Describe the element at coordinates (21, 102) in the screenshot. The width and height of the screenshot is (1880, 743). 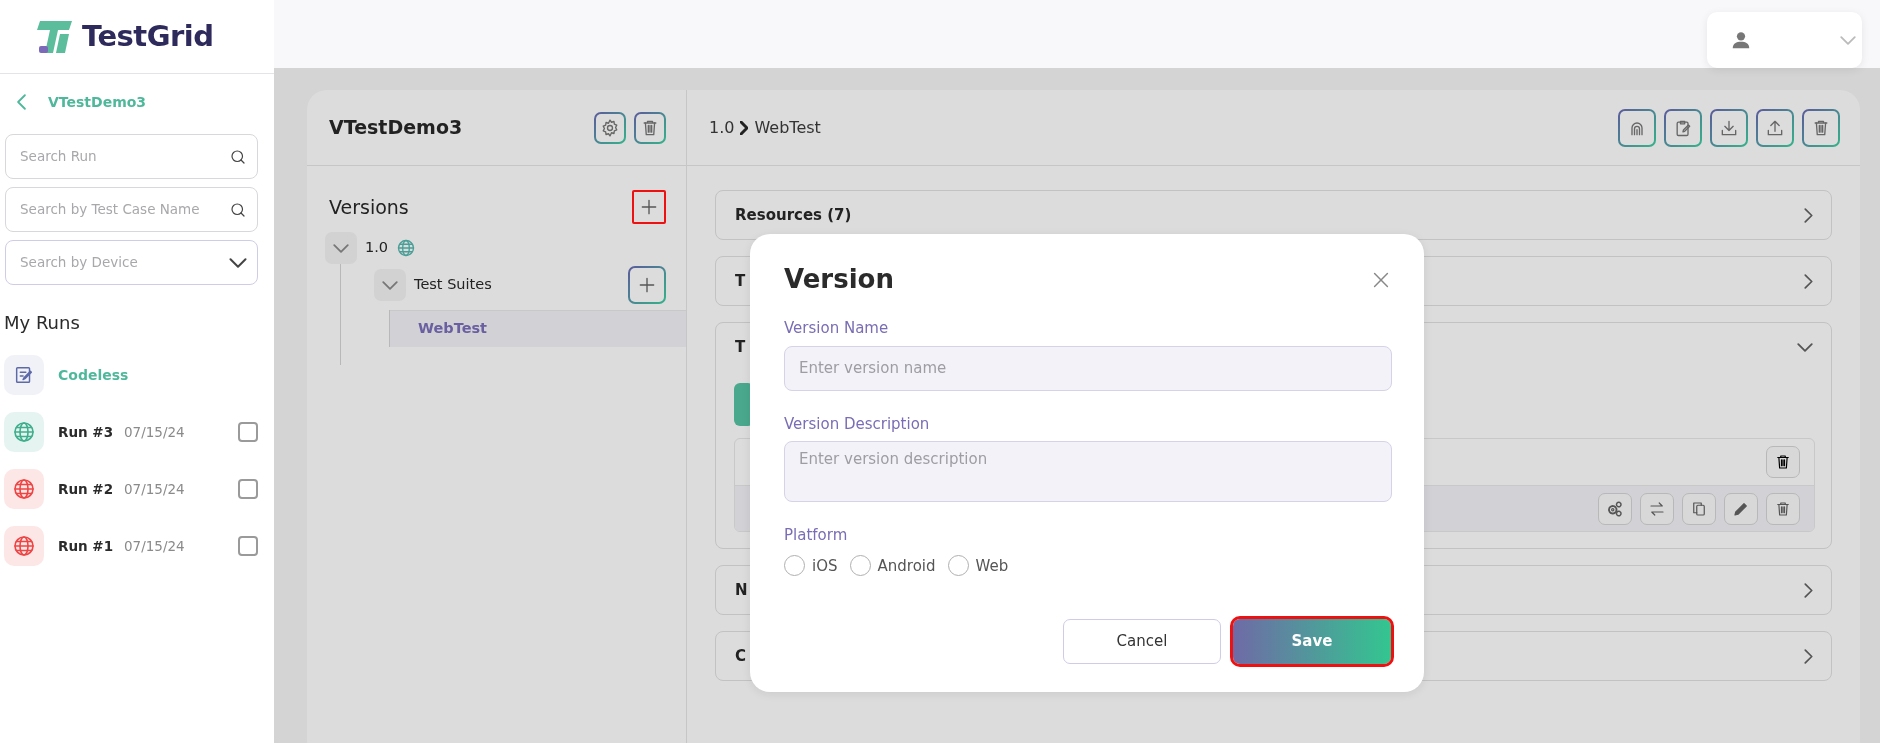
I see `back-icon` at that location.